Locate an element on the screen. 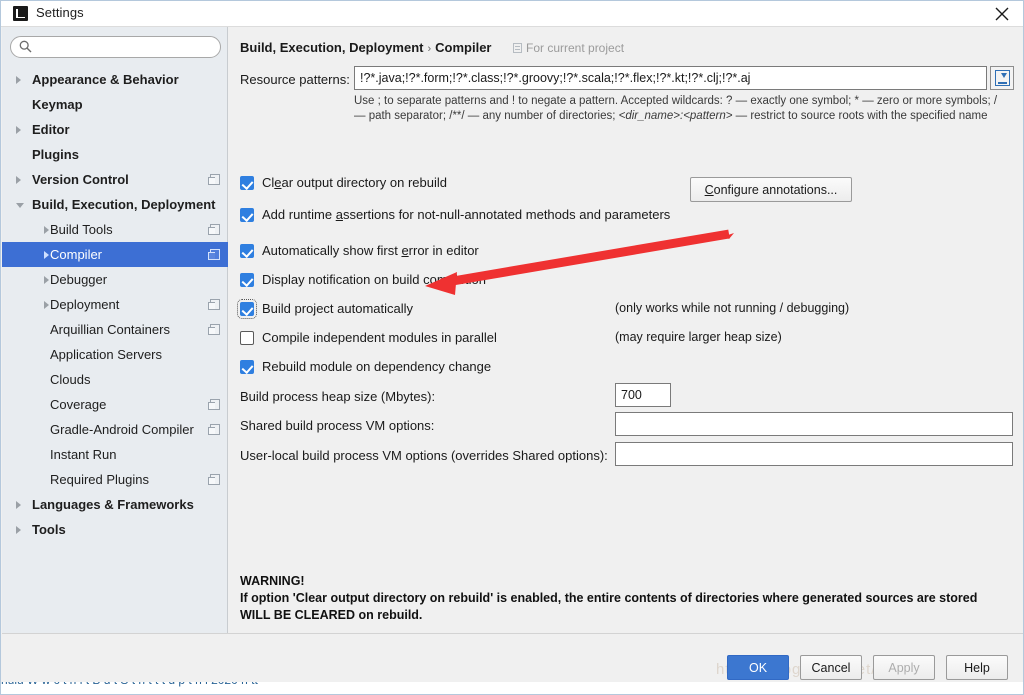 The width and height of the screenshot is (1024, 695). checkbox-label: Compile independent modules in parallel is located at coordinates (379, 337).